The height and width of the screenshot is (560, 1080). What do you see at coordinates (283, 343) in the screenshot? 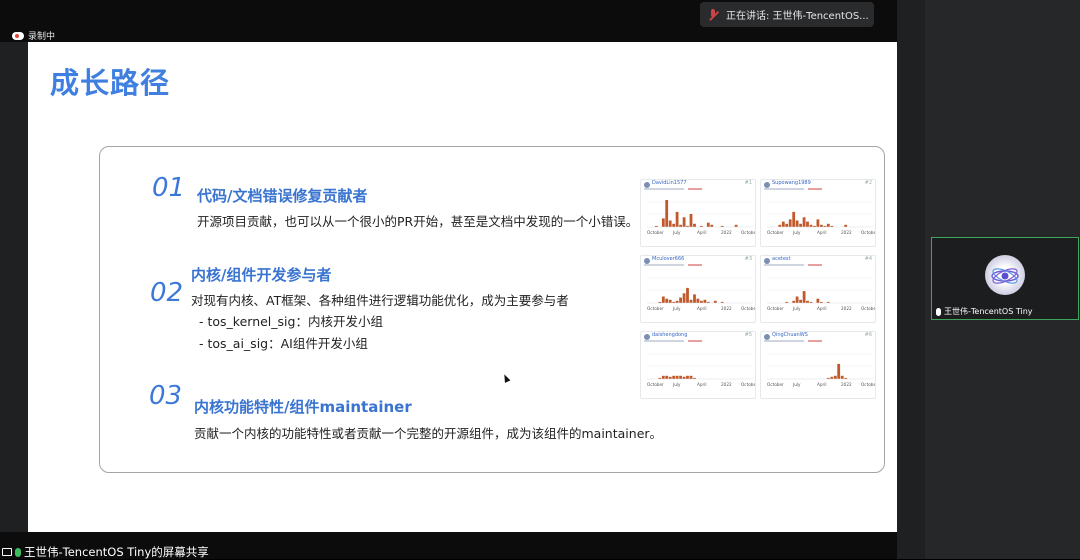
I see `item-subpoint: - tos_ai_sig：AI组件开发小组` at bounding box center [283, 343].